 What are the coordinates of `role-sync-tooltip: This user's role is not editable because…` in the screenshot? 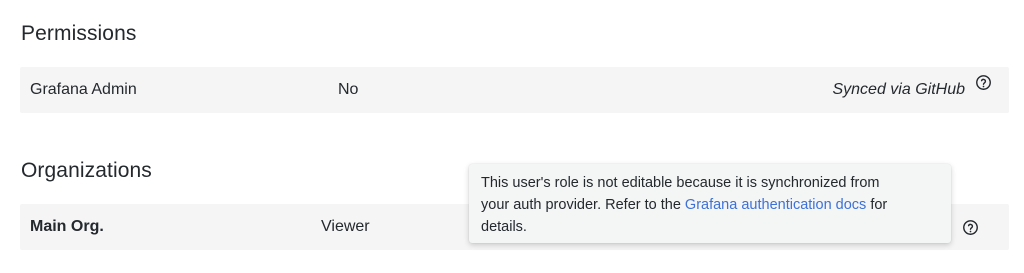 It's located at (710, 203).